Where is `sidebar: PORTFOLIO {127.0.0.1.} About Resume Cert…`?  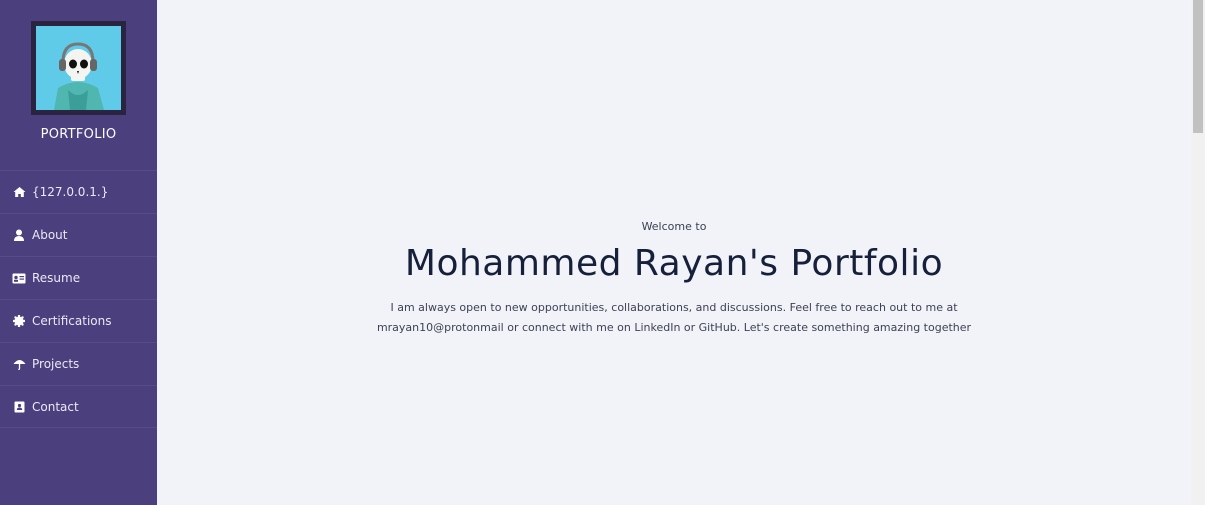
sidebar: PORTFOLIO {127.0.0.1.} About Resume Cert… is located at coordinates (78, 252).